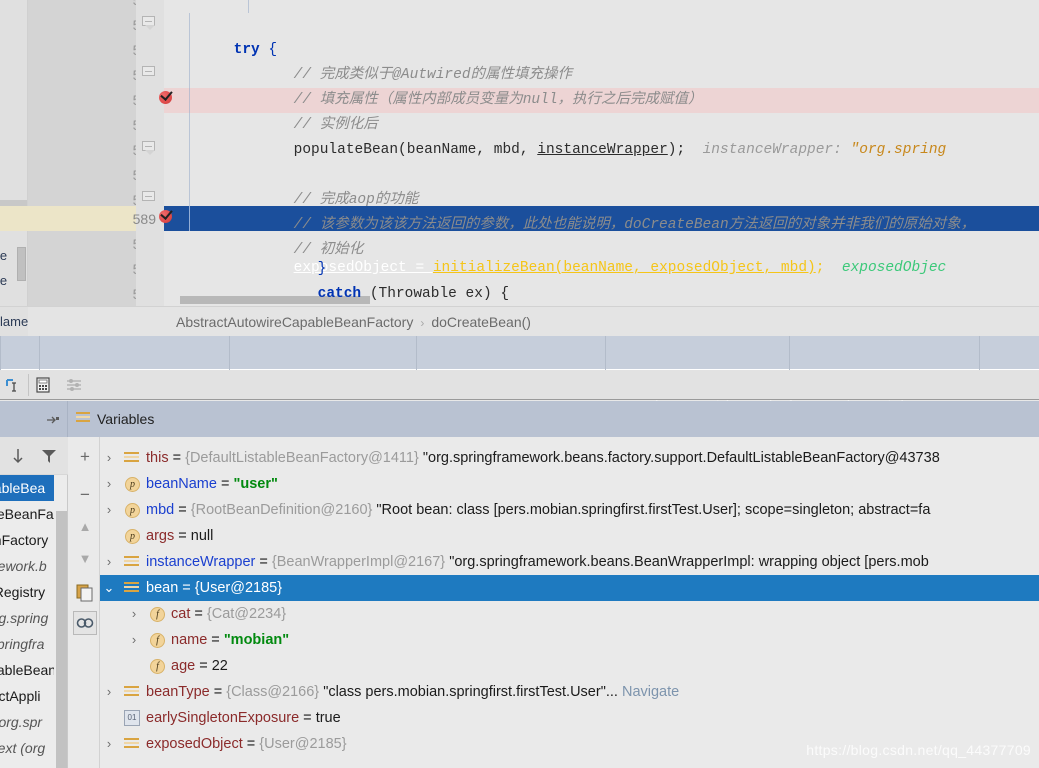 The image size is (1039, 768). Describe the element at coordinates (358, 562) in the screenshot. I see `variable-ref: {BeanWrapperImpl@2167}` at that location.